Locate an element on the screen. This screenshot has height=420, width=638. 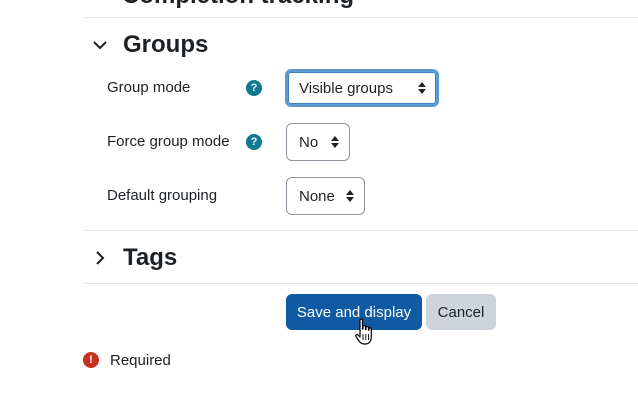
group-mode-select: Visible groups is located at coordinates (362, 88).